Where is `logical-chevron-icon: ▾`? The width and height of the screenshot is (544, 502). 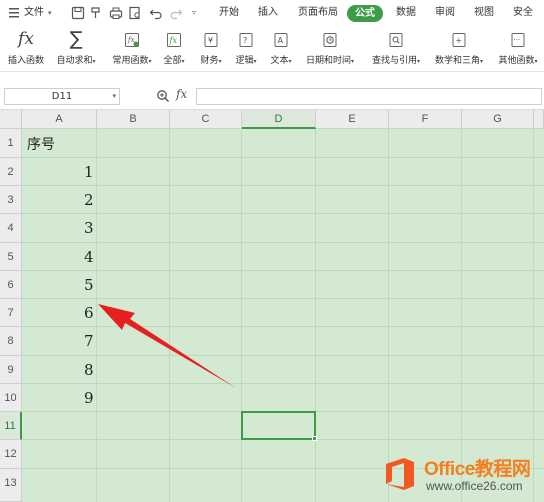 logical-chevron-icon: ▾ is located at coordinates (255, 61).